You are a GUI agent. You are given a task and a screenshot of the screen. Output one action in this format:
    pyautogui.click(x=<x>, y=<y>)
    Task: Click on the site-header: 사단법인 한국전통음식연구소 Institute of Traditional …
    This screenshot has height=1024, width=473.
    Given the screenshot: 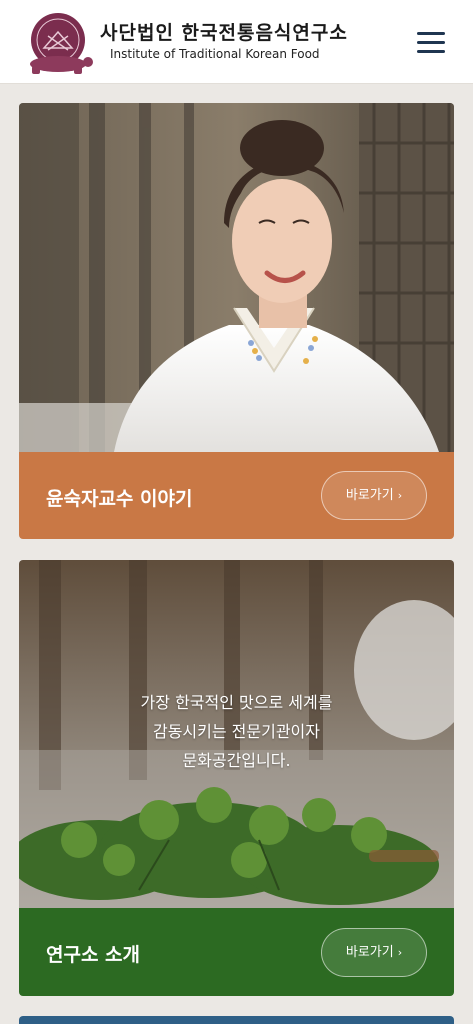 What is the action you would take?
    pyautogui.click(x=236, y=42)
    